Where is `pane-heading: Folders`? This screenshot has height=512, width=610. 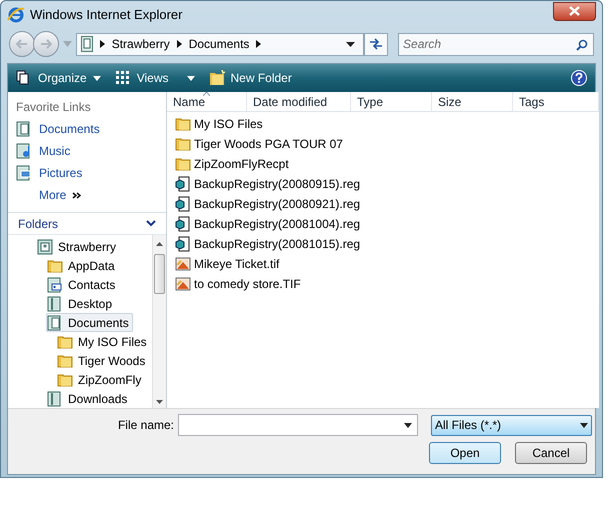
pane-heading: Folders is located at coordinates (38, 223).